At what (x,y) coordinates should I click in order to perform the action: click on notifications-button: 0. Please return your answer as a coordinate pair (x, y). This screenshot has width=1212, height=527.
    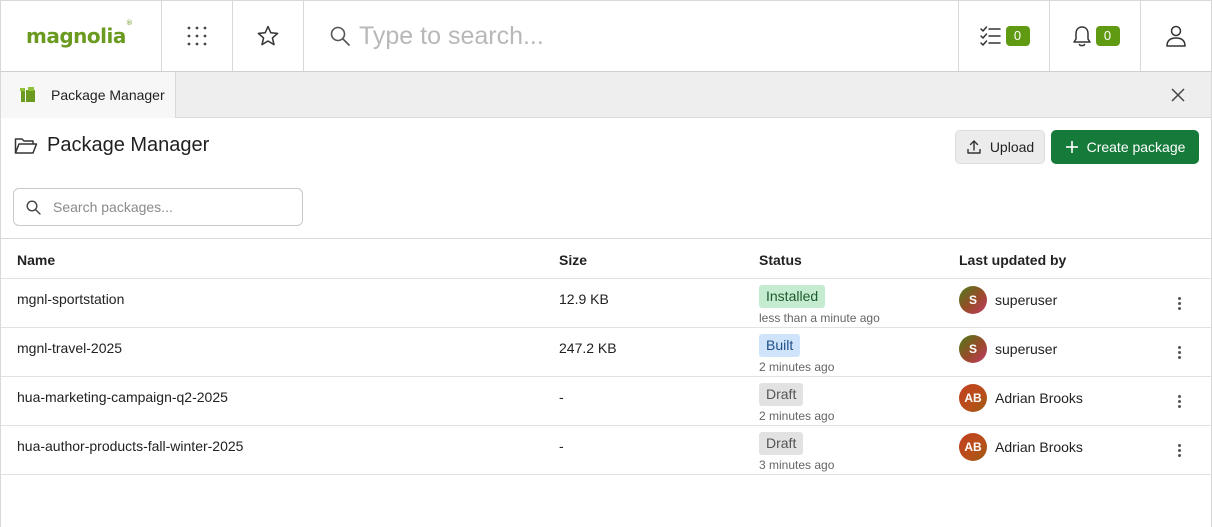
    Looking at the image, I should click on (1095, 36).